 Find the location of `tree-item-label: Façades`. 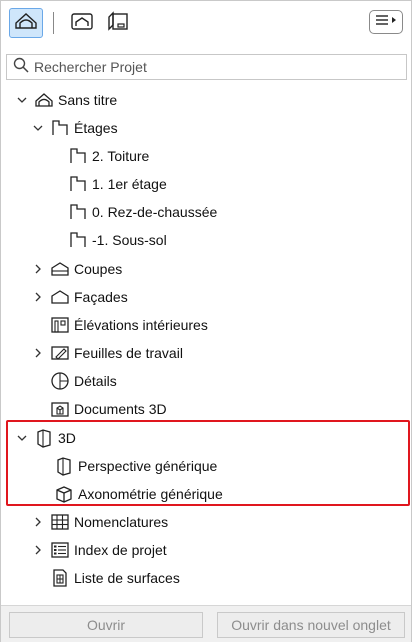

tree-item-label: Façades is located at coordinates (101, 297).